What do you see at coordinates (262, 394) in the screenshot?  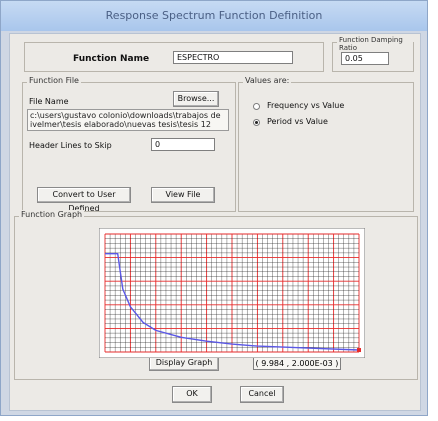 I see `cancel-button: Cancel` at bounding box center [262, 394].